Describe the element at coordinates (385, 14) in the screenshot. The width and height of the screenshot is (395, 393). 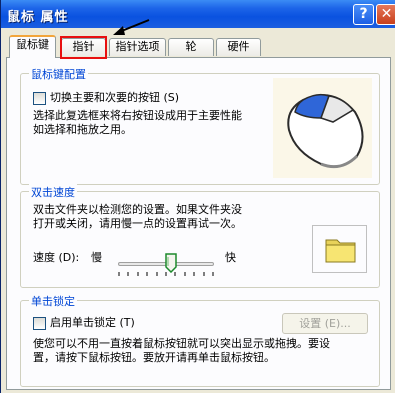
I see `close-button: ✕` at that location.